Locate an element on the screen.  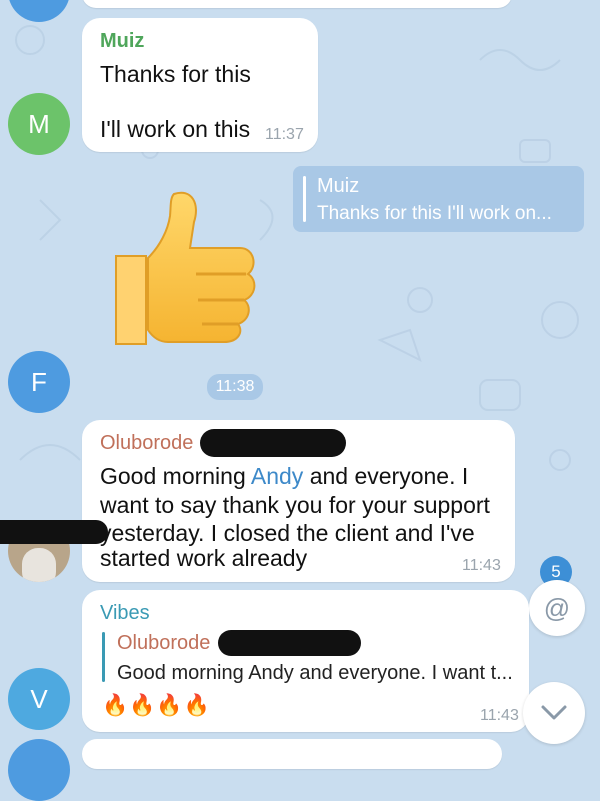
message-time: 11:37 is located at coordinates (284, 134).